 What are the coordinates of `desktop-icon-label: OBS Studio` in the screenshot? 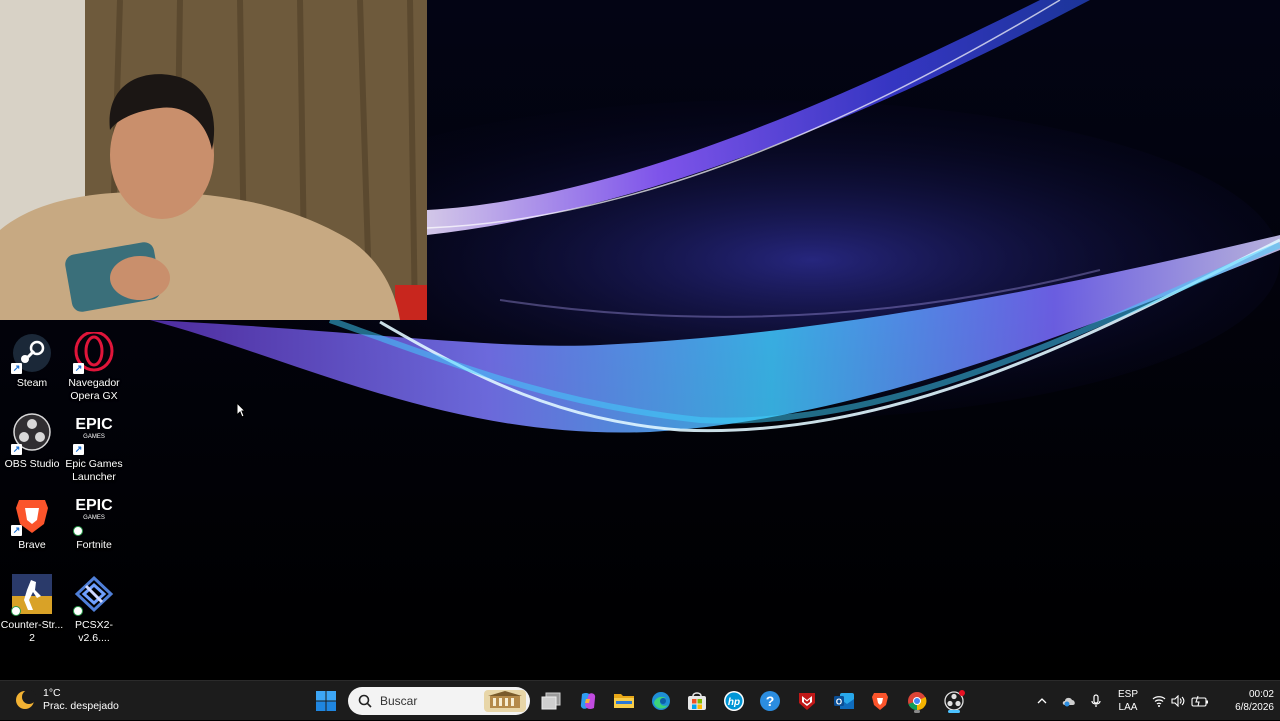 It's located at (32, 464).